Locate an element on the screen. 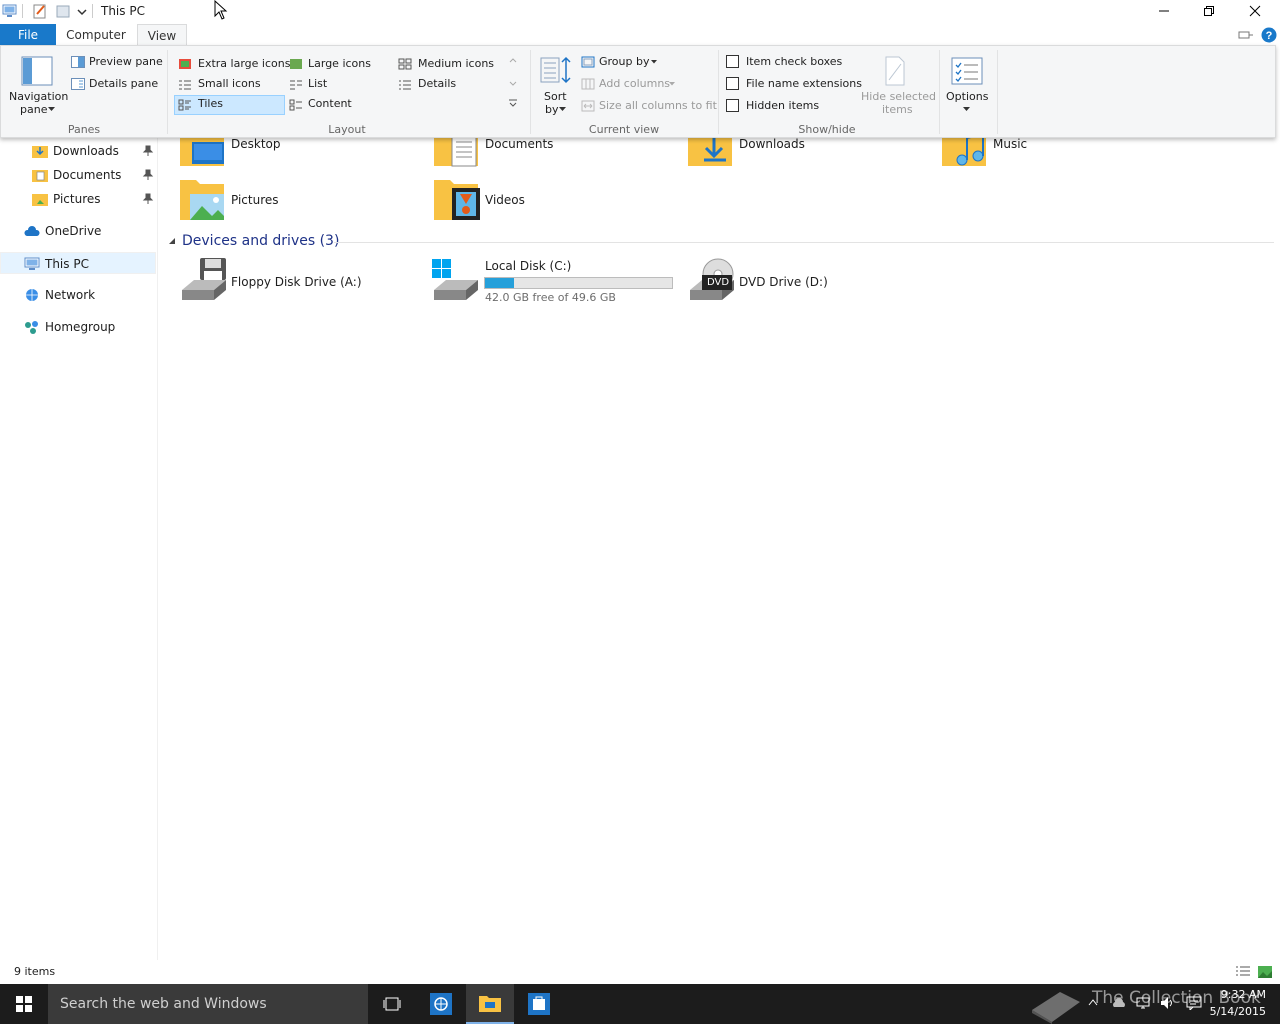 The image size is (1280, 1024). network-tray-icon is located at coordinates (1144, 1003).